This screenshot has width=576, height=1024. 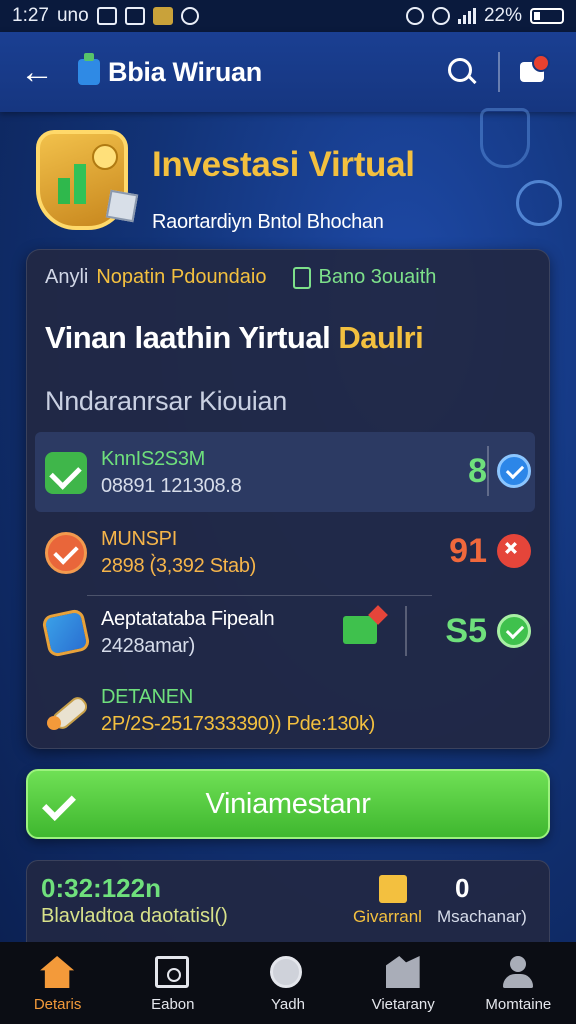 What do you see at coordinates (147, 697) in the screenshot?
I see `list-item-title: DETANEN` at bounding box center [147, 697].